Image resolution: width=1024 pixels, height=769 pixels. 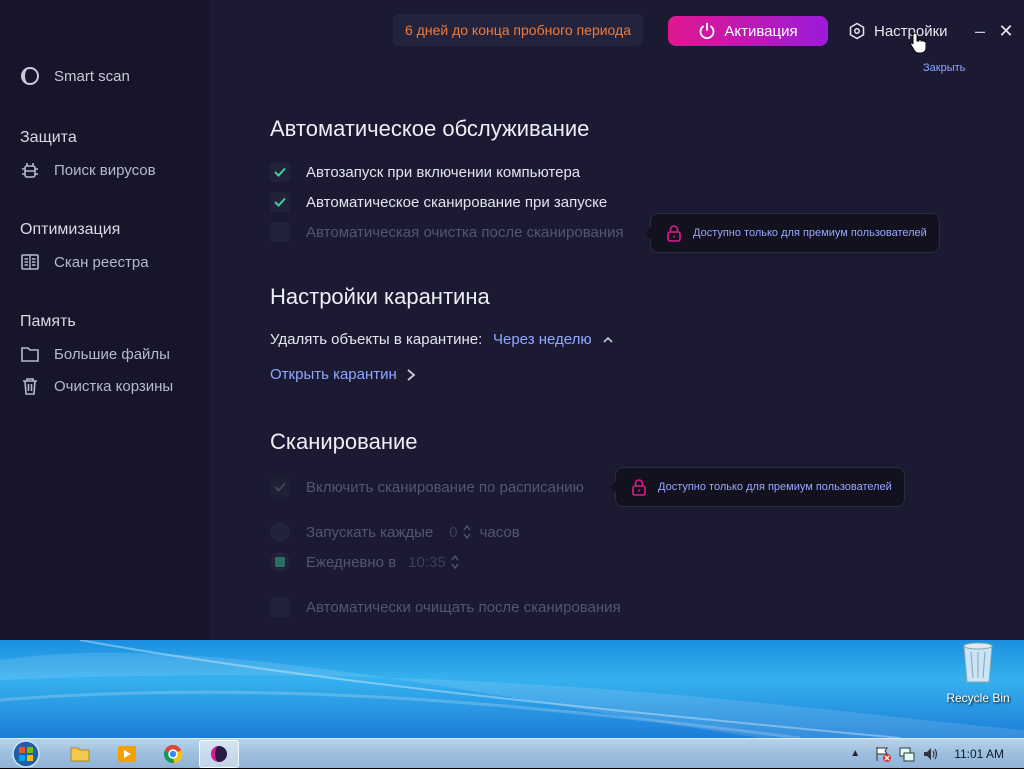 I want to click on open-quarantine-link: Открыть карантин, so click(x=343, y=374).